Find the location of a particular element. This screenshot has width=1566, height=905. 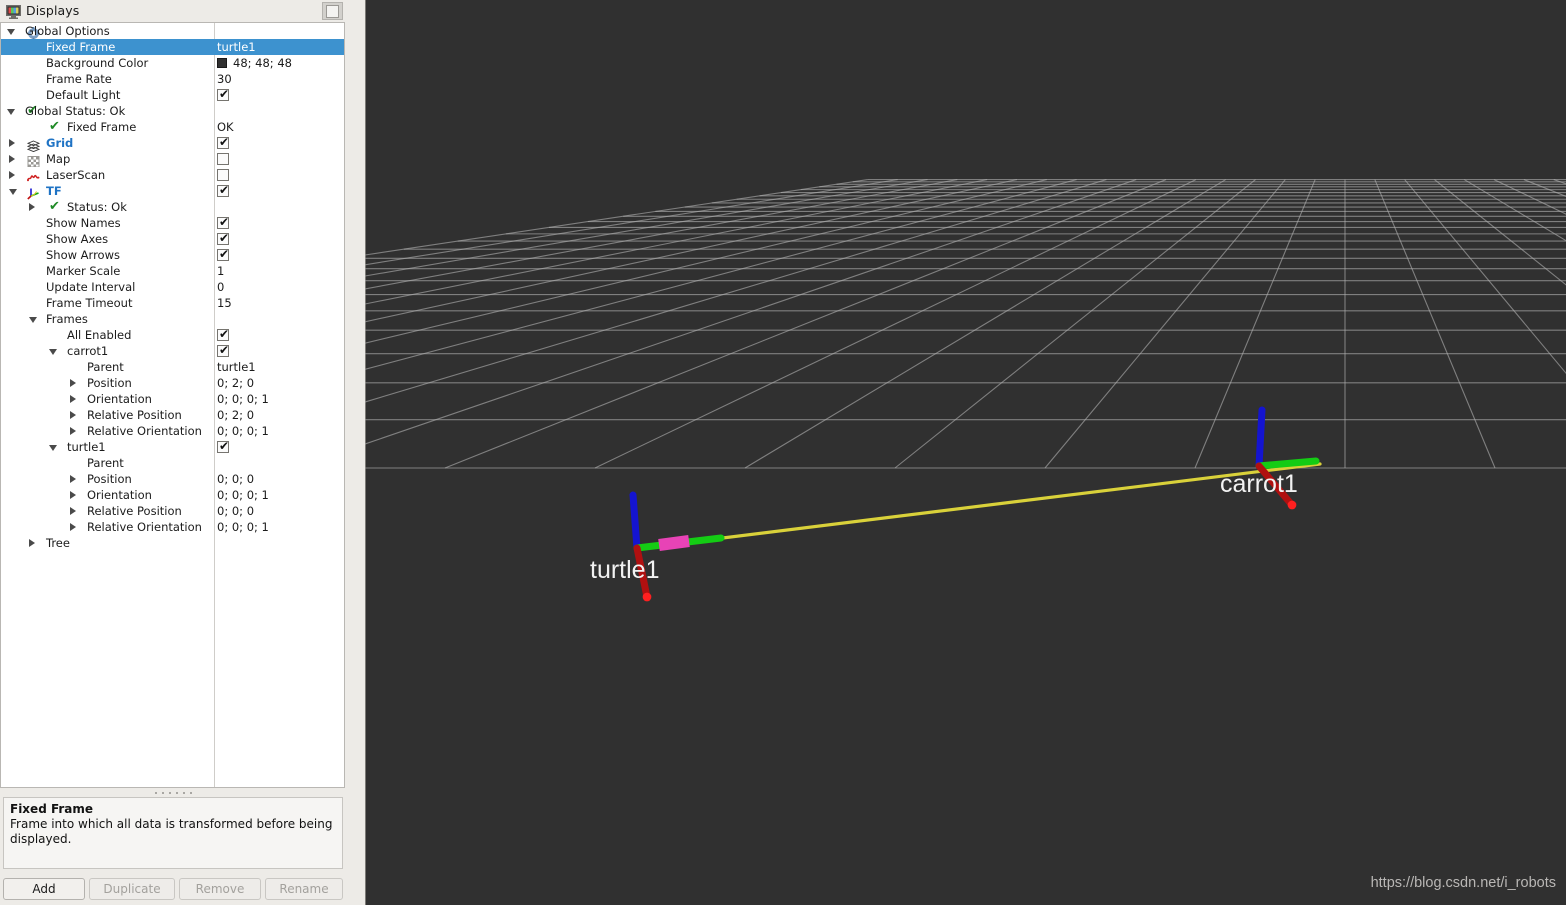

help-title: Fixed Frame is located at coordinates (52, 809).